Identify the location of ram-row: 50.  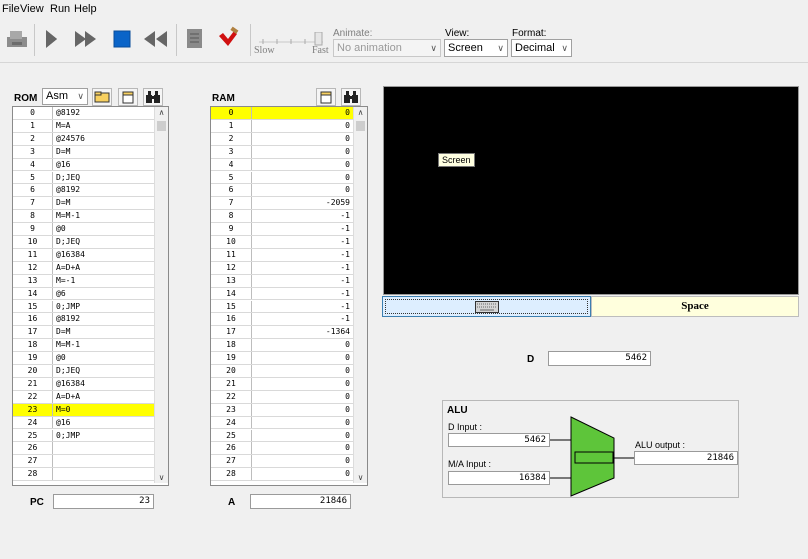
(282, 178).